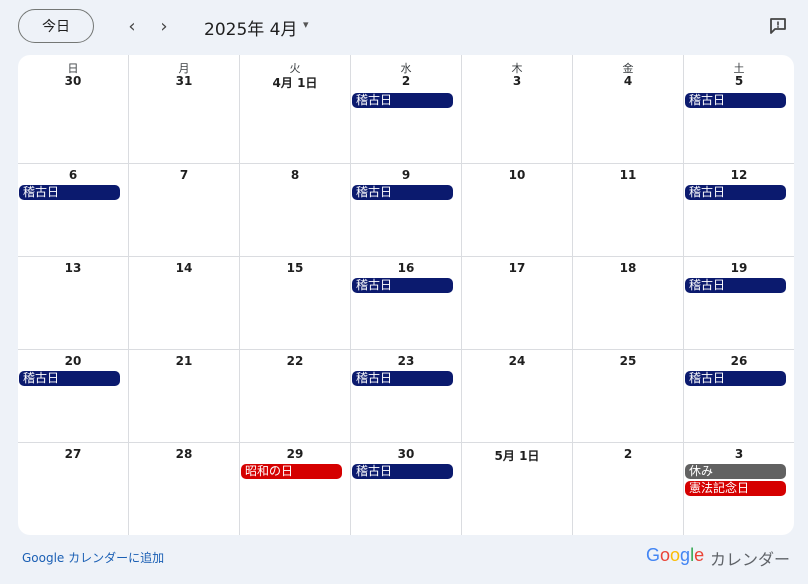  I want to click on day-number: 5, so click(739, 81).